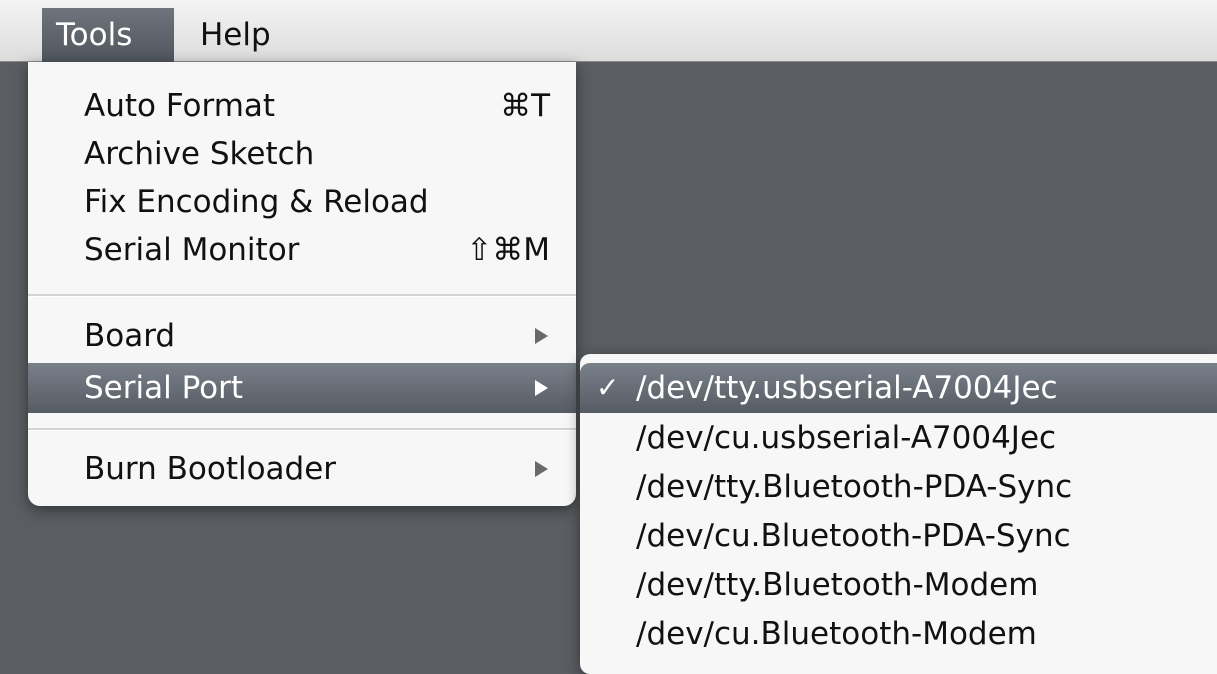  I want to click on menu-item-fix-encoding-reload: Fix Encoding & Reload, so click(302, 202).